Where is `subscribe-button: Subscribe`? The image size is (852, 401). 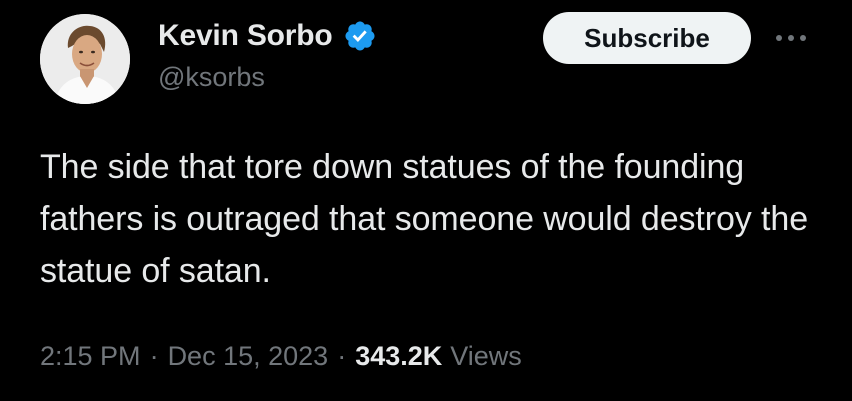
subscribe-button: Subscribe is located at coordinates (647, 38).